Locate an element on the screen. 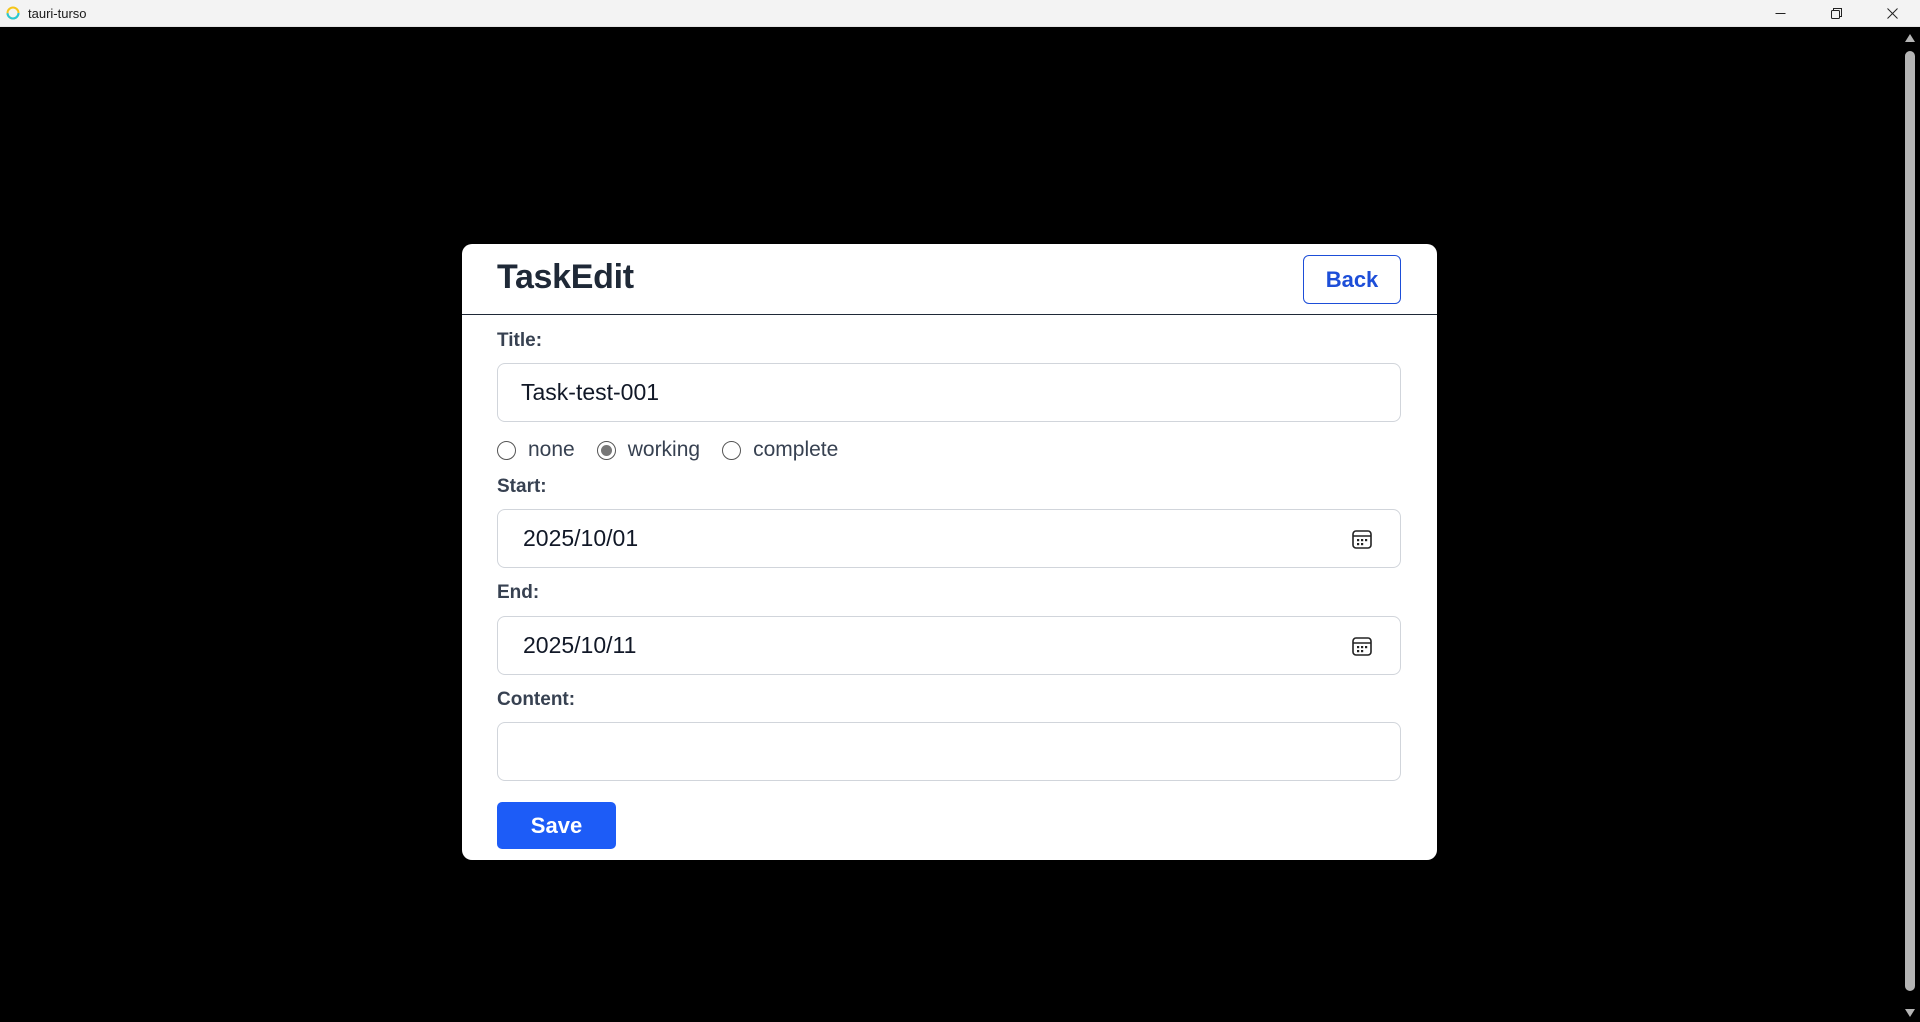 Image resolution: width=1920 pixels, height=1022 pixels. scrollbar-thumb is located at coordinates (1910, 521).